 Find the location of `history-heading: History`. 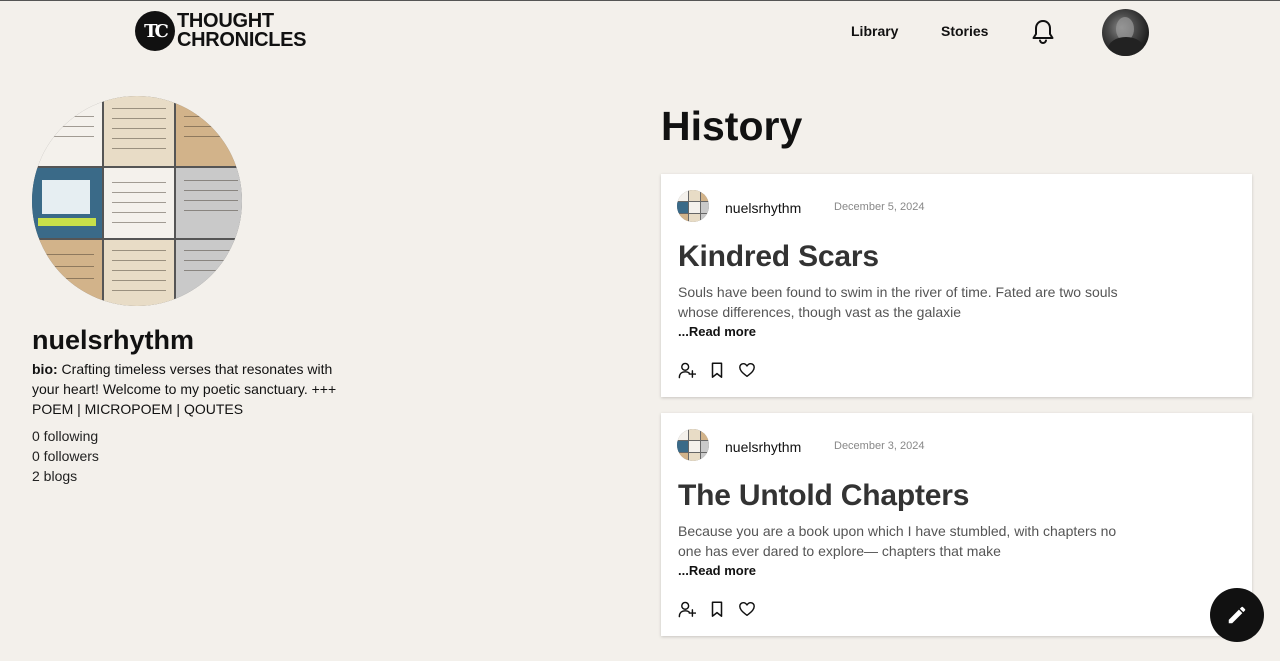

history-heading: History is located at coordinates (732, 126).